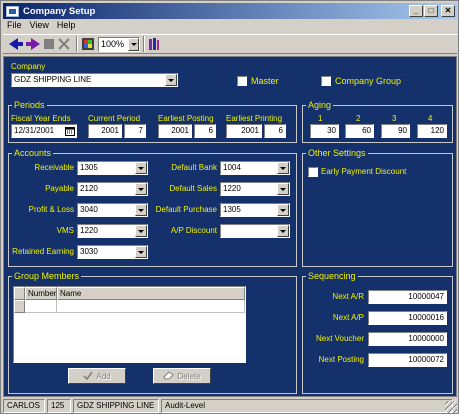  Describe the element at coordinates (112, 231) in the screenshot. I see `vms-select: 1220` at that location.